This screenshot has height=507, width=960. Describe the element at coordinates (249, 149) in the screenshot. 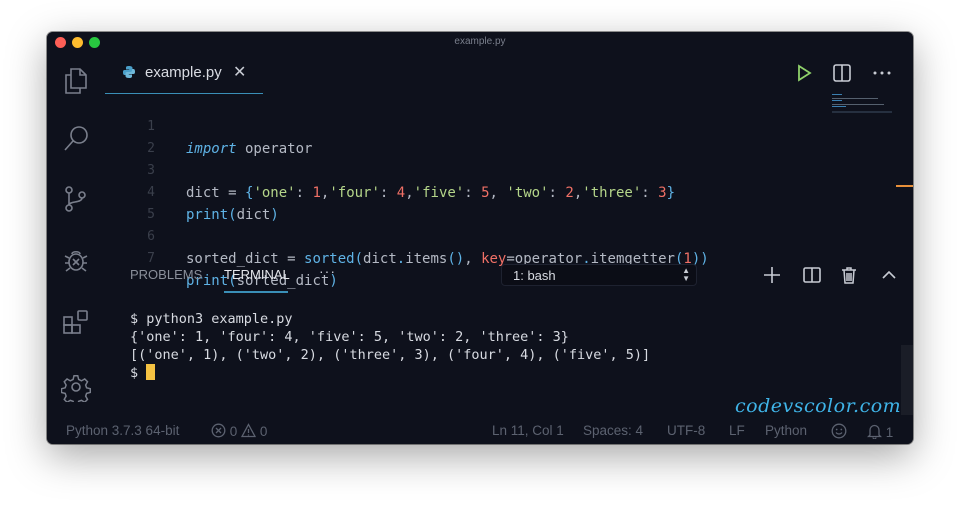

I see `code-text: import operator` at that location.